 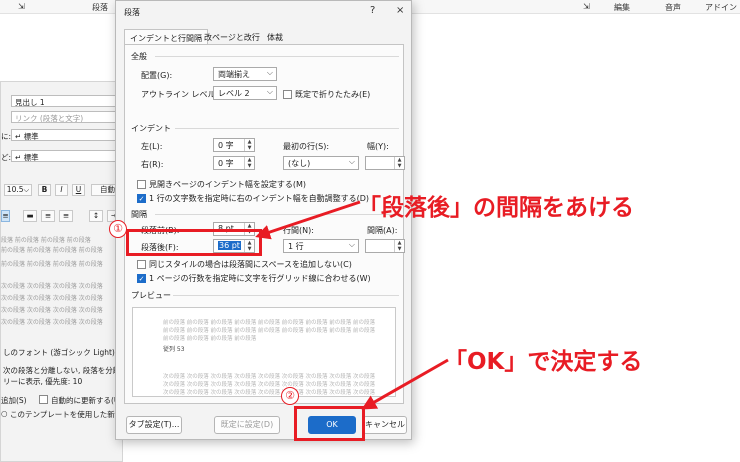 What do you see at coordinates (543, 362) in the screenshot?
I see `callout-ok: 「OK」で決定する` at bounding box center [543, 362].